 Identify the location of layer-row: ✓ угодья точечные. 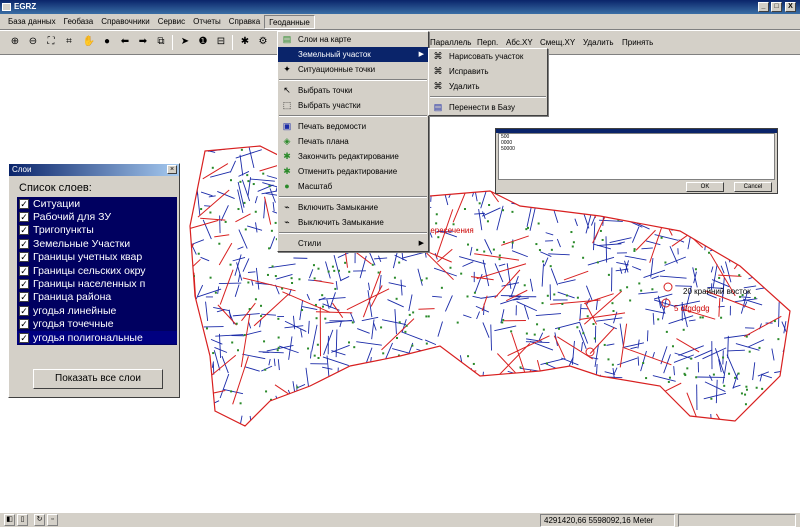
(97, 324).